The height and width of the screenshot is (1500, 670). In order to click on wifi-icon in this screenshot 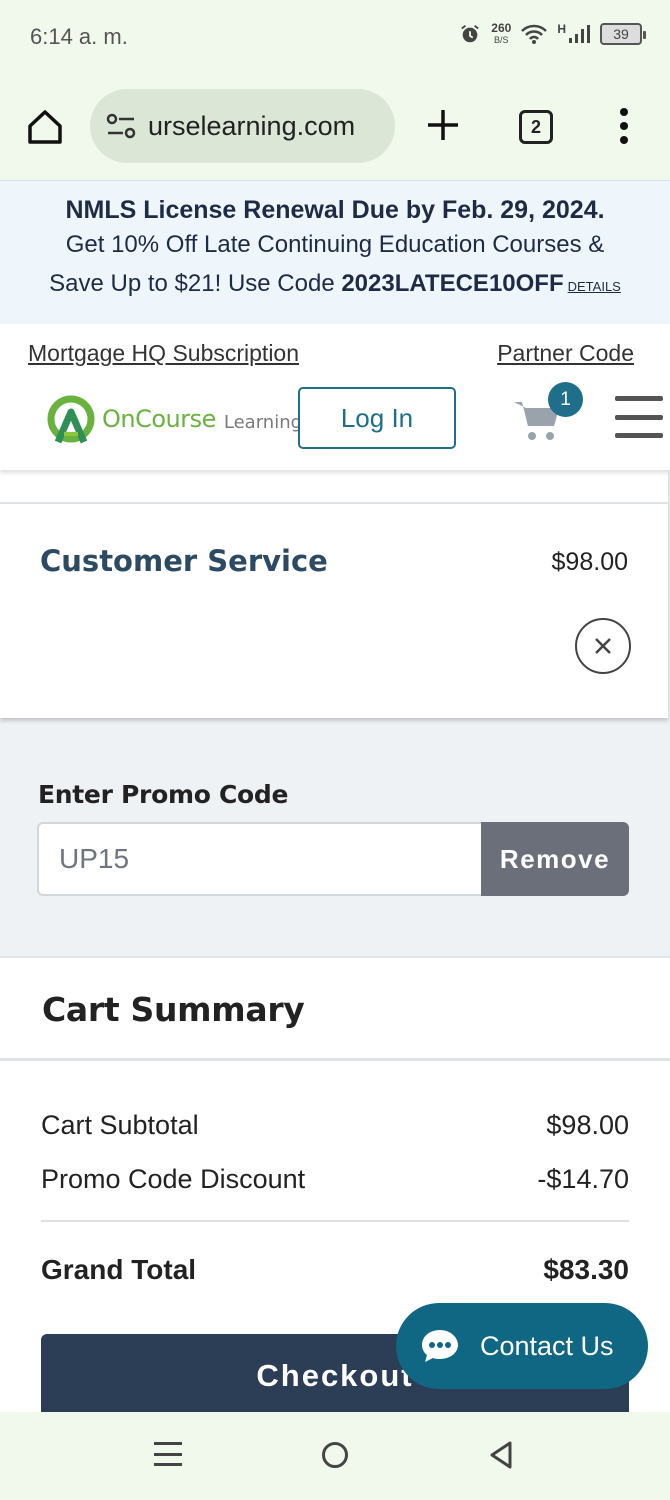, I will do `click(534, 34)`.